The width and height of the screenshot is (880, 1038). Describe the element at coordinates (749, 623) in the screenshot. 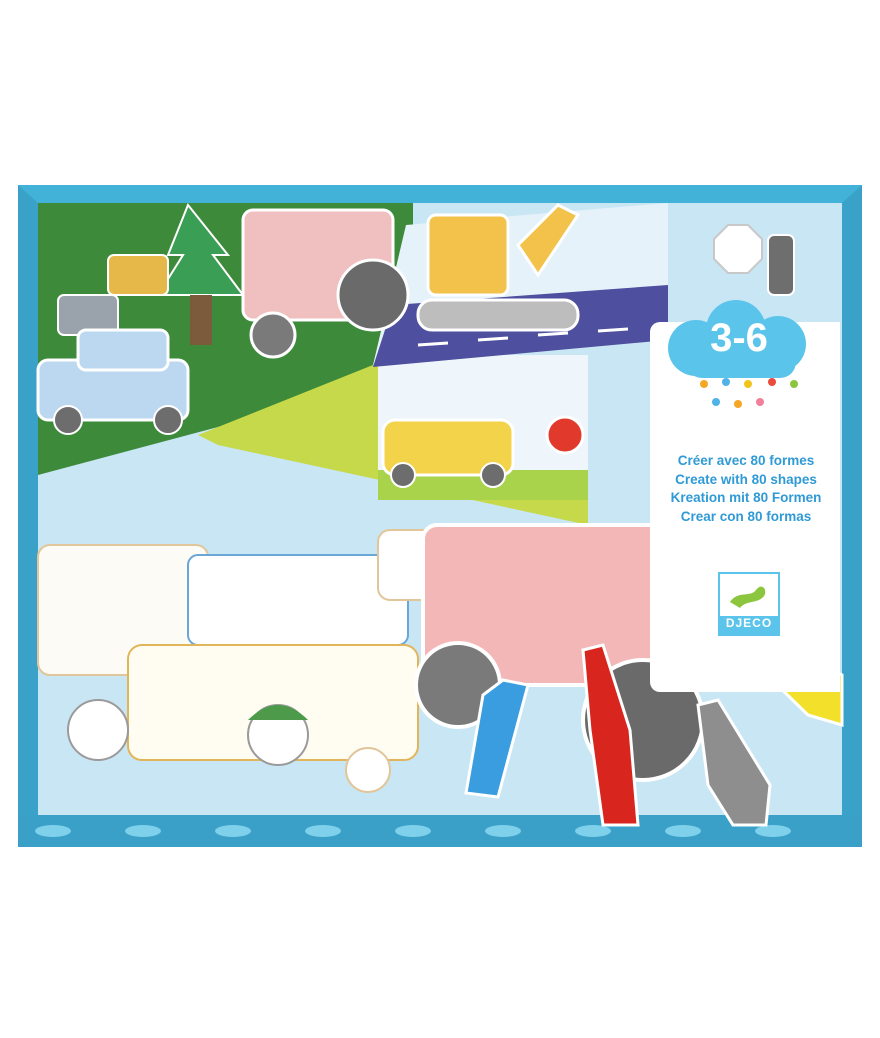

I see `brand-name: DJECO` at that location.